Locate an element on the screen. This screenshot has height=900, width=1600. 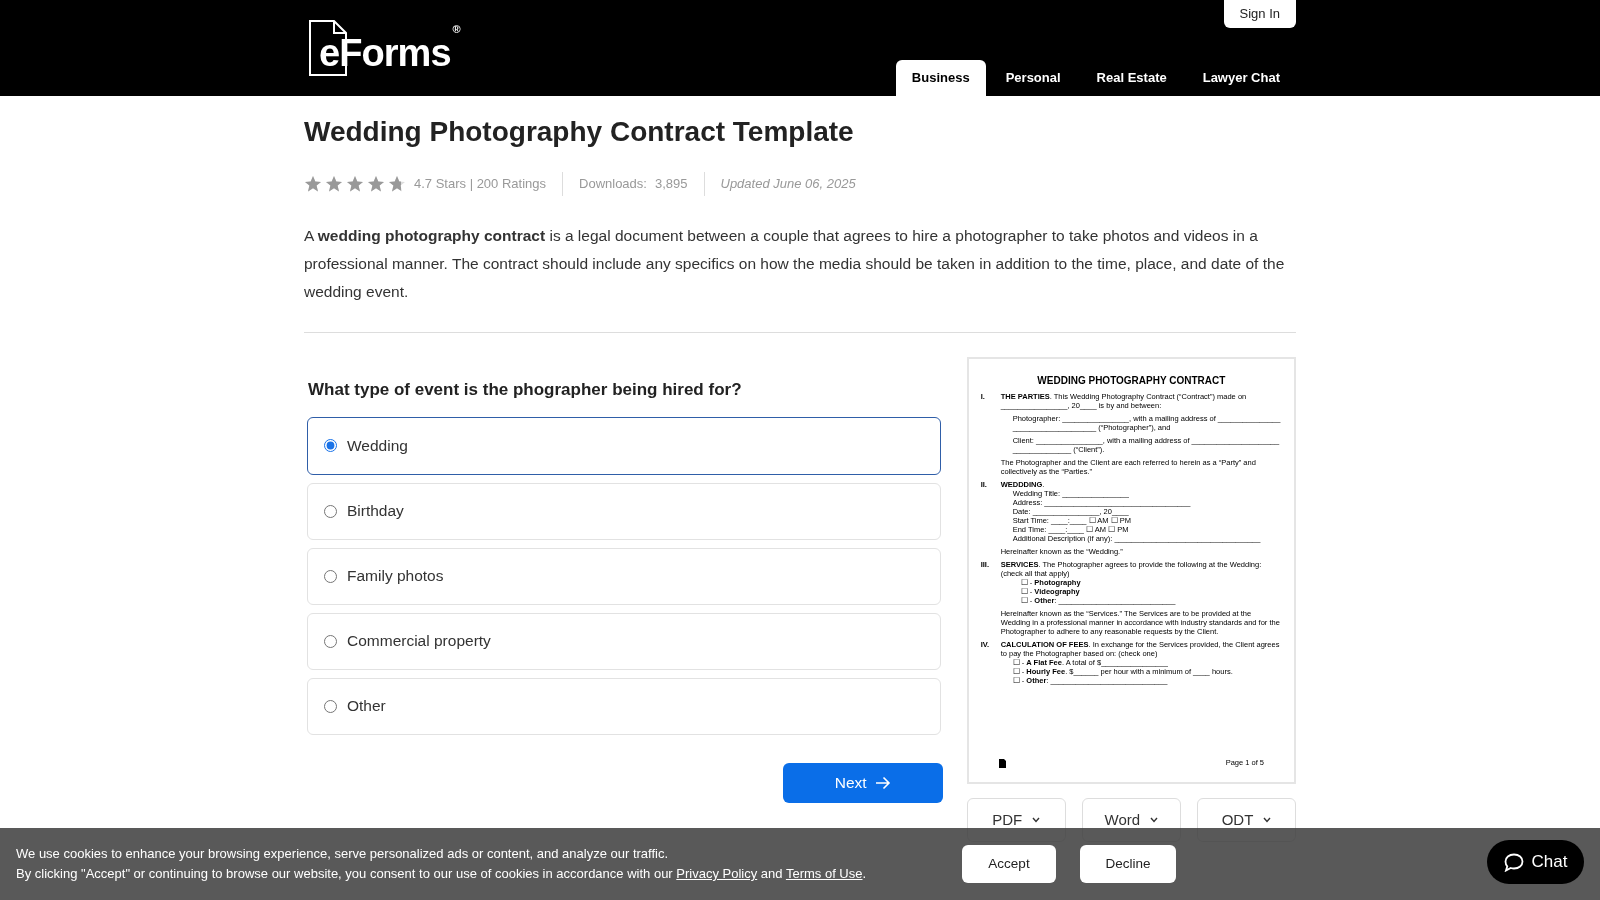
rating-summary: 4.7 Stars | 200 Ratings is located at coordinates (488, 184).